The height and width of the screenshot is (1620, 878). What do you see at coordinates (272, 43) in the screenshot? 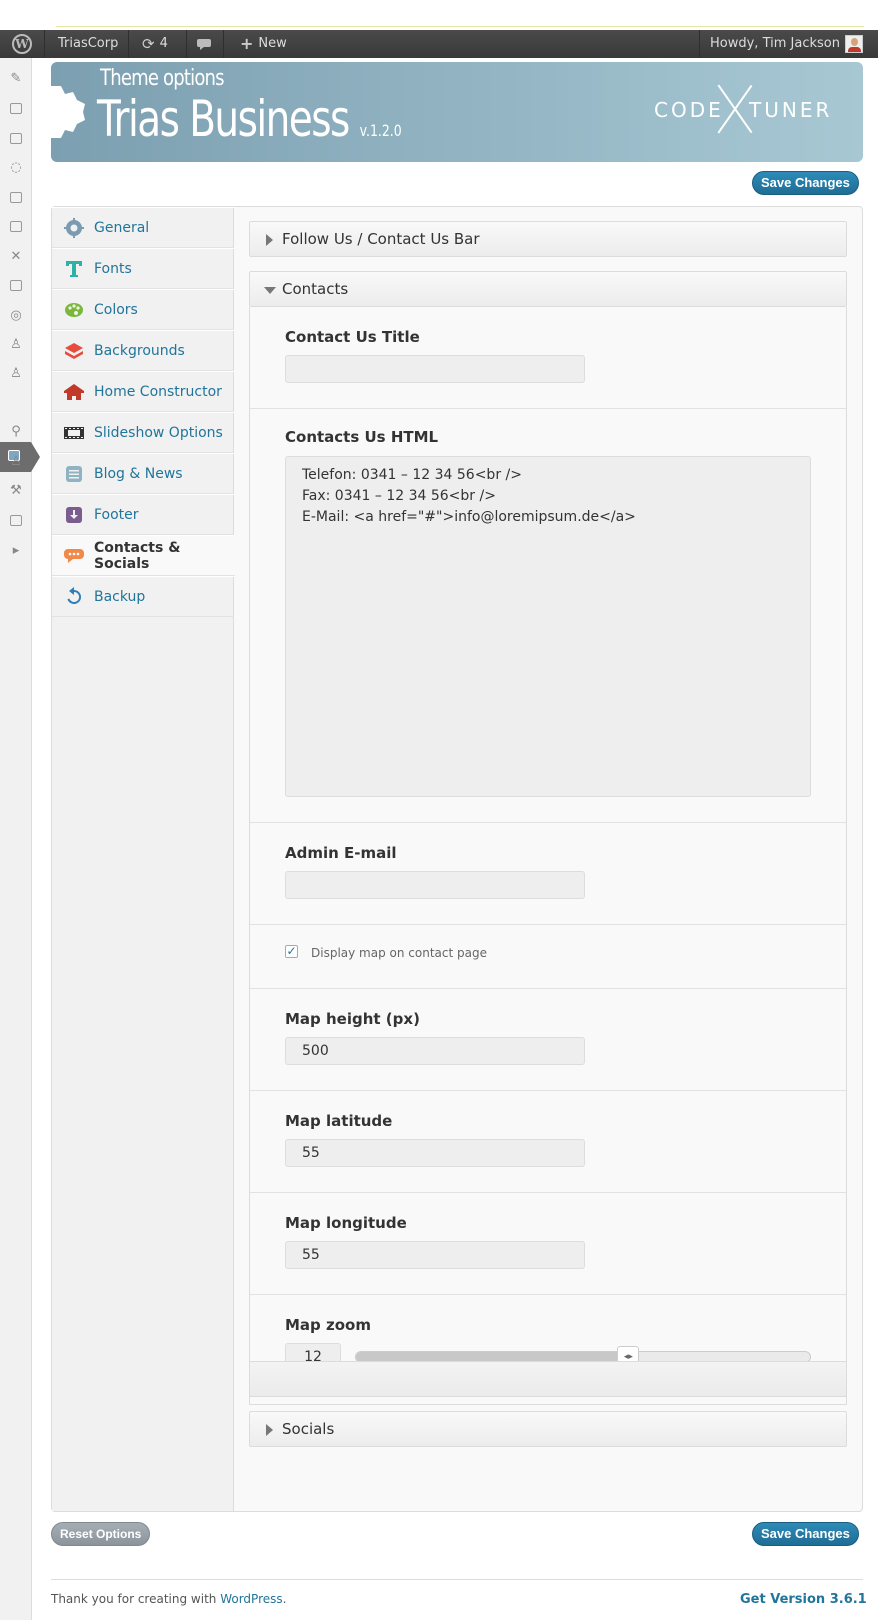
I see `new-label: New` at bounding box center [272, 43].